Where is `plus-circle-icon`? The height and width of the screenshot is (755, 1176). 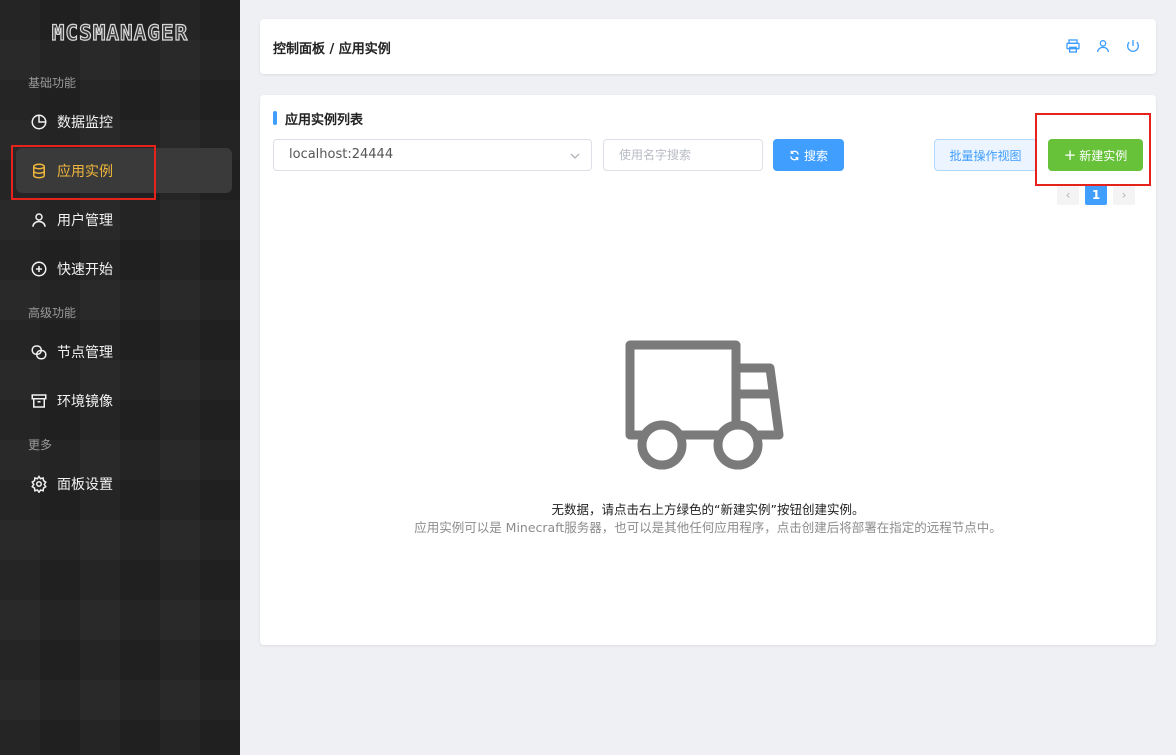 plus-circle-icon is located at coordinates (39, 268).